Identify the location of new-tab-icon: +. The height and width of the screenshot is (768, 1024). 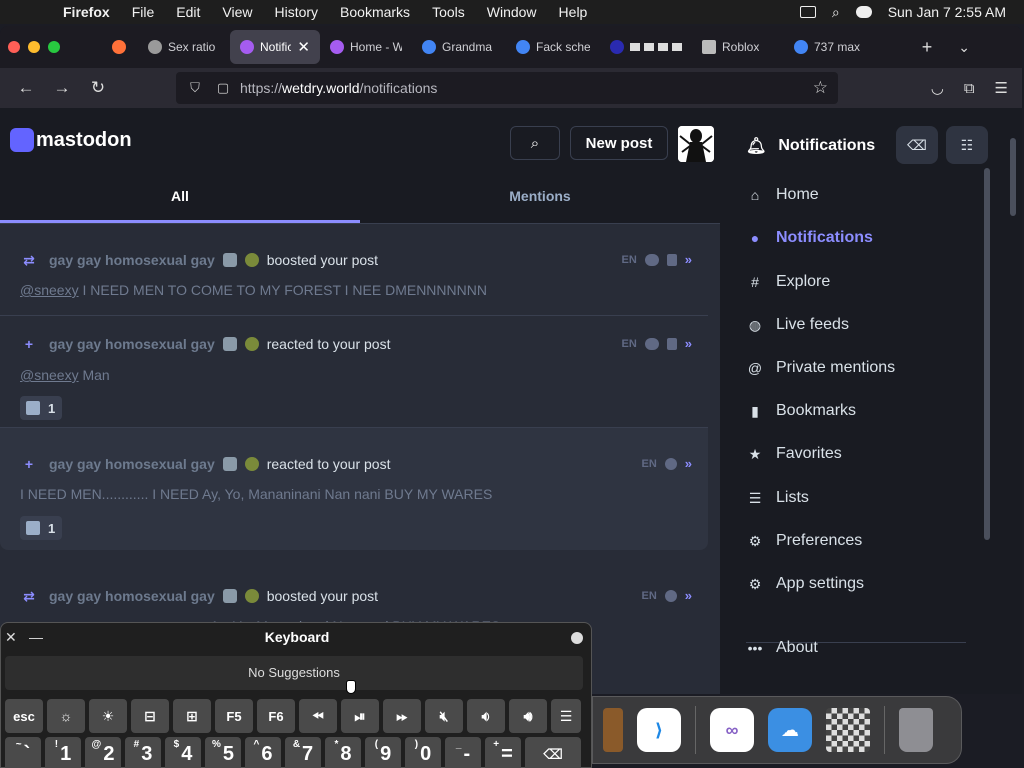
(927, 47).